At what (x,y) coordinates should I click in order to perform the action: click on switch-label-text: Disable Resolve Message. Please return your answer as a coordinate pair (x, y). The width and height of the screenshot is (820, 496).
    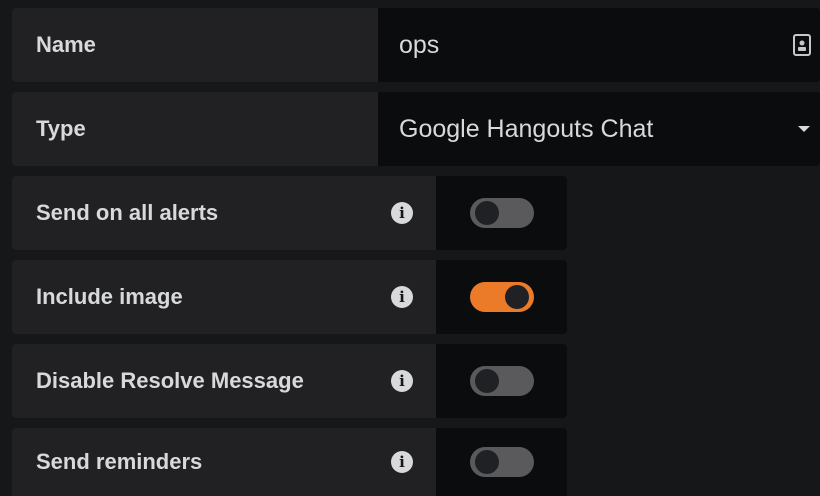
    Looking at the image, I should click on (170, 380).